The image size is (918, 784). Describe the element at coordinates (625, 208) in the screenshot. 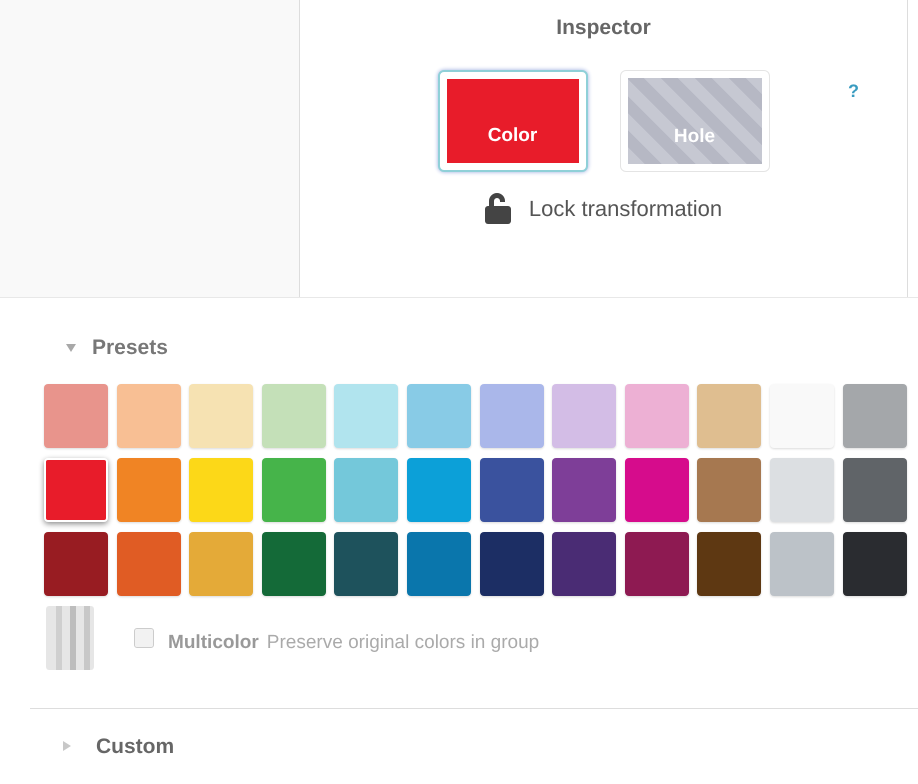

I see `lock-label: Lock transformation` at that location.